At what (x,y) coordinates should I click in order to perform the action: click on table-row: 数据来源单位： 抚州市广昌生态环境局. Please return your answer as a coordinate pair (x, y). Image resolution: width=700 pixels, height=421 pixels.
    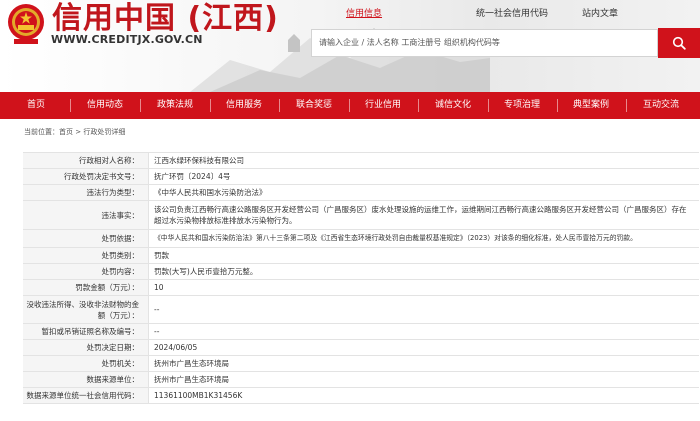
    Looking at the image, I should click on (361, 380).